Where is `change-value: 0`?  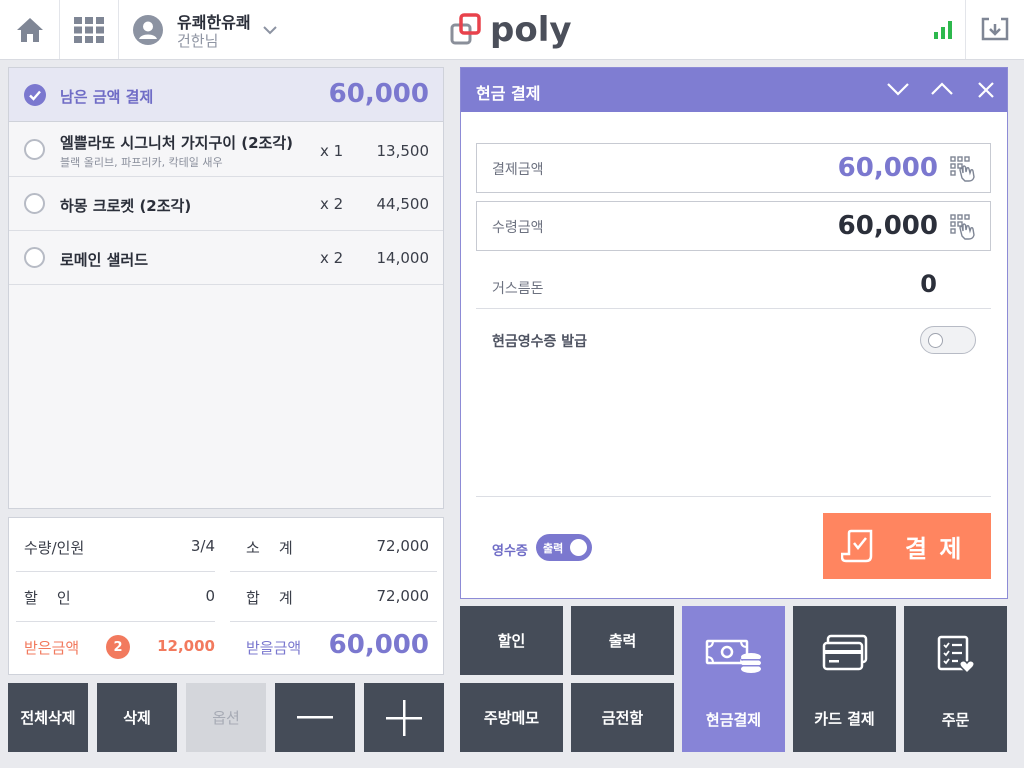 change-value: 0 is located at coordinates (928, 284).